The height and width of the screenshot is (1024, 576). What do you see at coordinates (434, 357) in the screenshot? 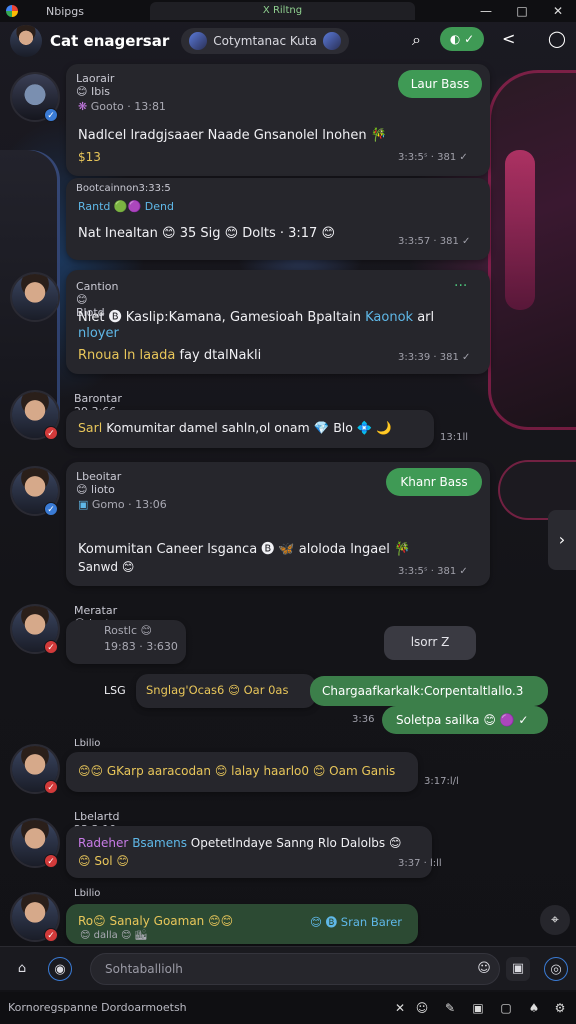
I see `message-time: 3:3:39 · 381 ✓` at bounding box center [434, 357].